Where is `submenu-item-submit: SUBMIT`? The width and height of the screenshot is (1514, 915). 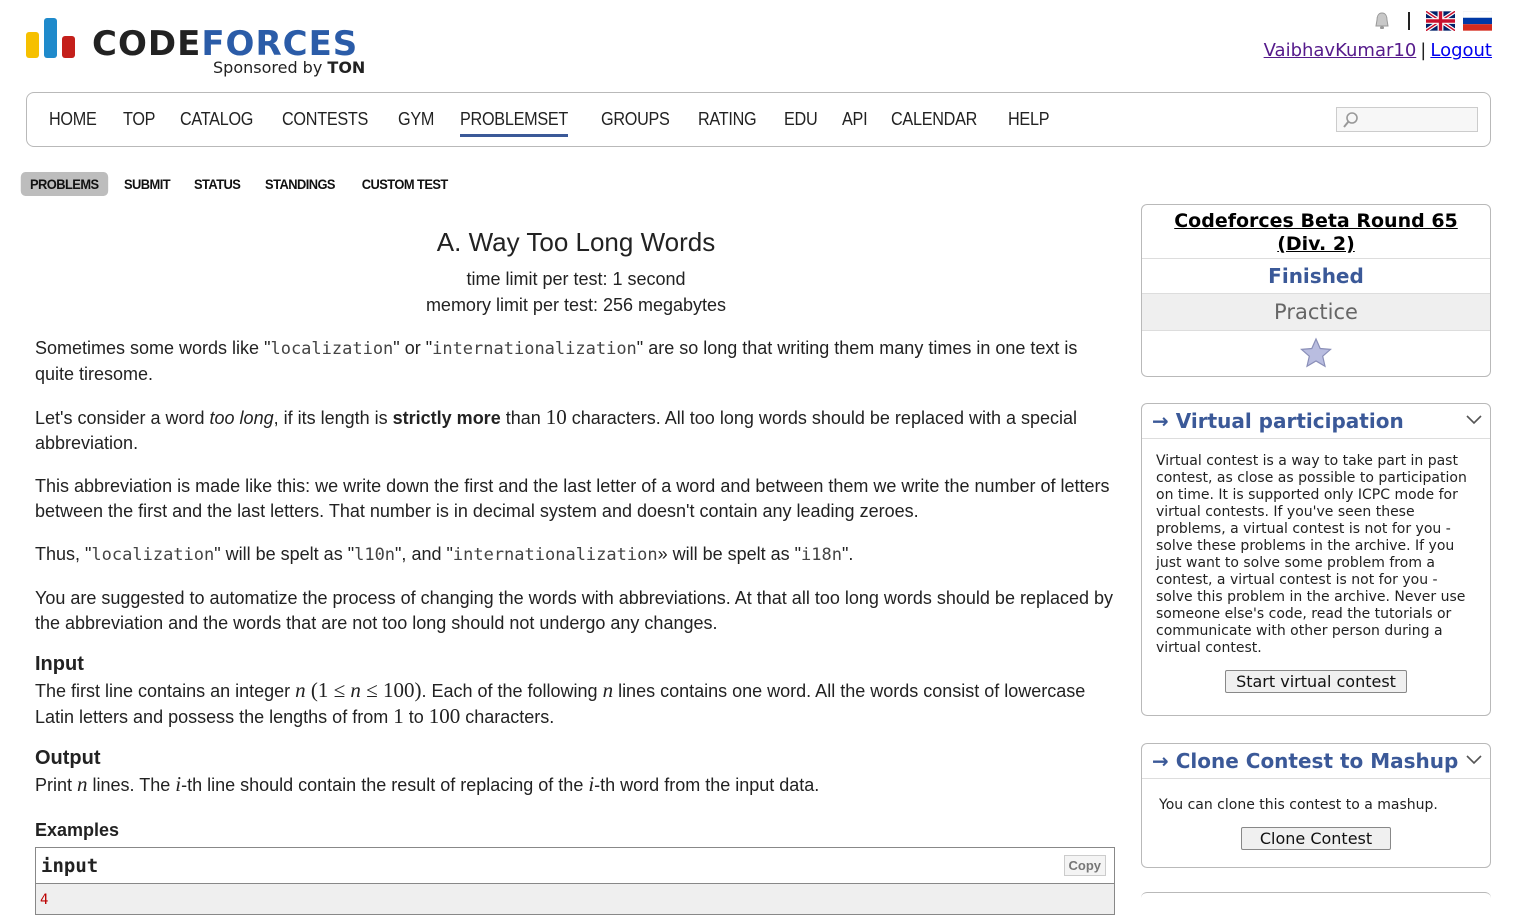
submenu-item-submit: SUBMIT is located at coordinates (146, 184).